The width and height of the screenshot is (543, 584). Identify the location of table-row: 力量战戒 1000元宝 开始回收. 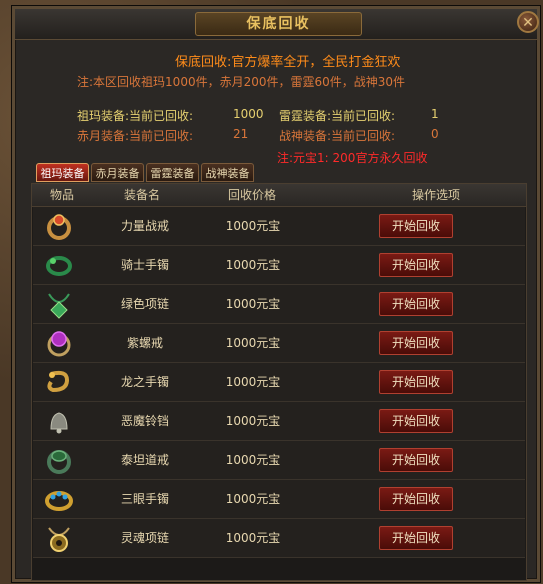
(279, 226).